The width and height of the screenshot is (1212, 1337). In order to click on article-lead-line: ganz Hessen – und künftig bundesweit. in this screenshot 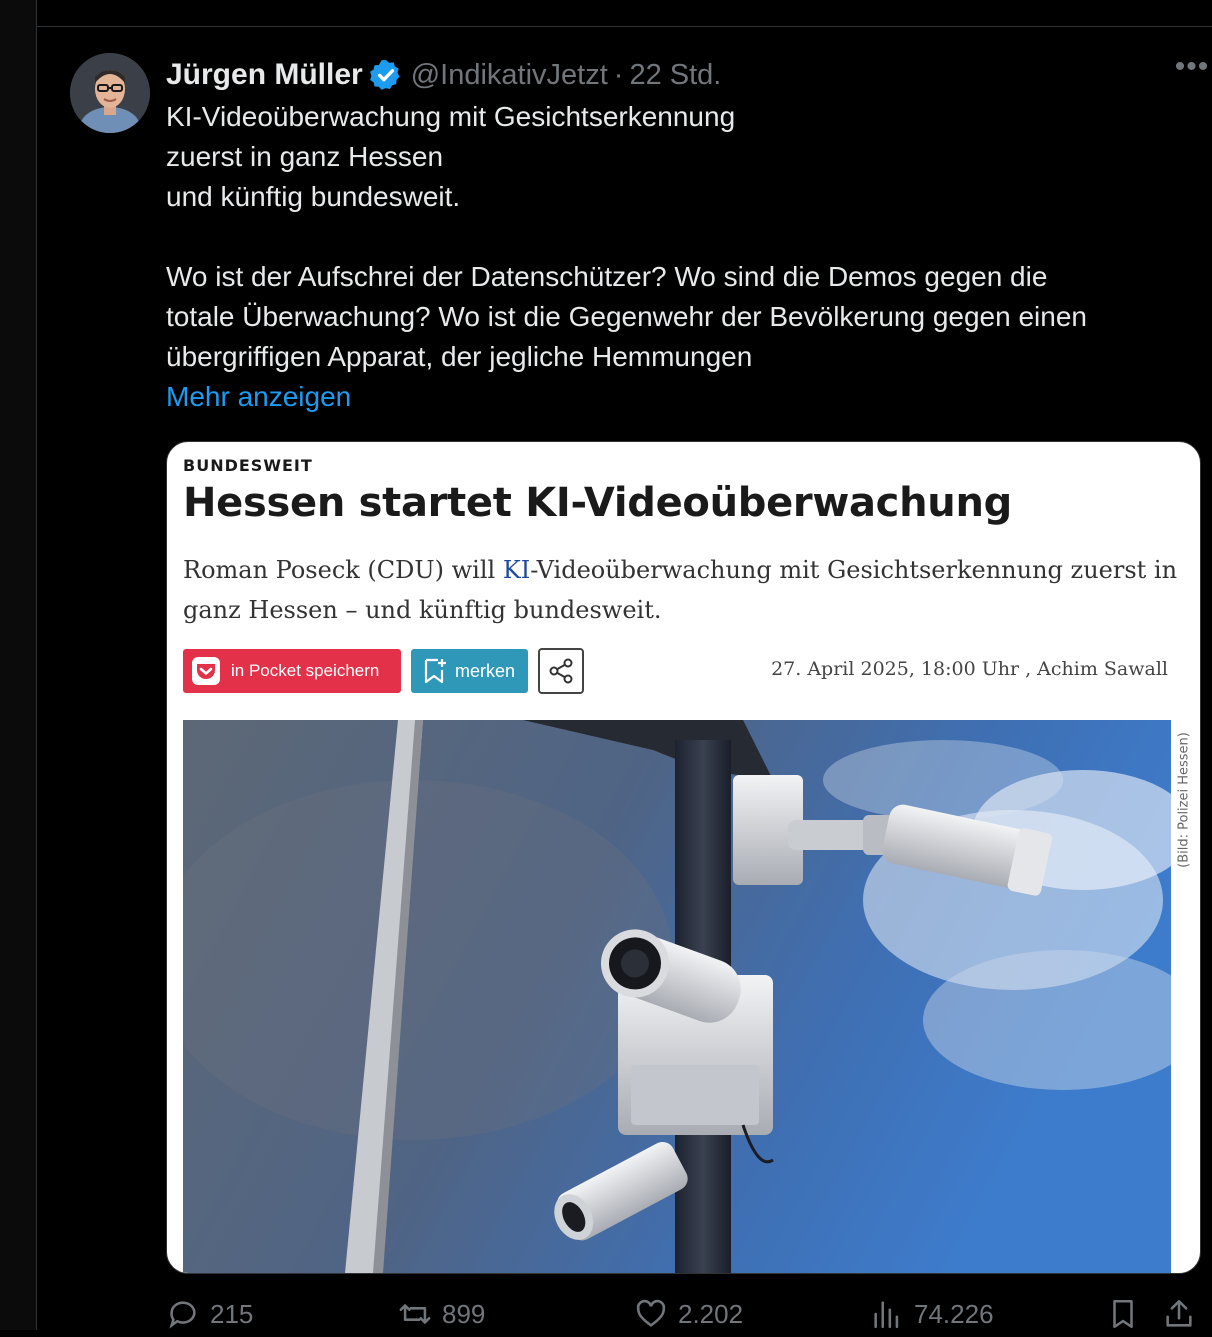, I will do `click(422, 610)`.